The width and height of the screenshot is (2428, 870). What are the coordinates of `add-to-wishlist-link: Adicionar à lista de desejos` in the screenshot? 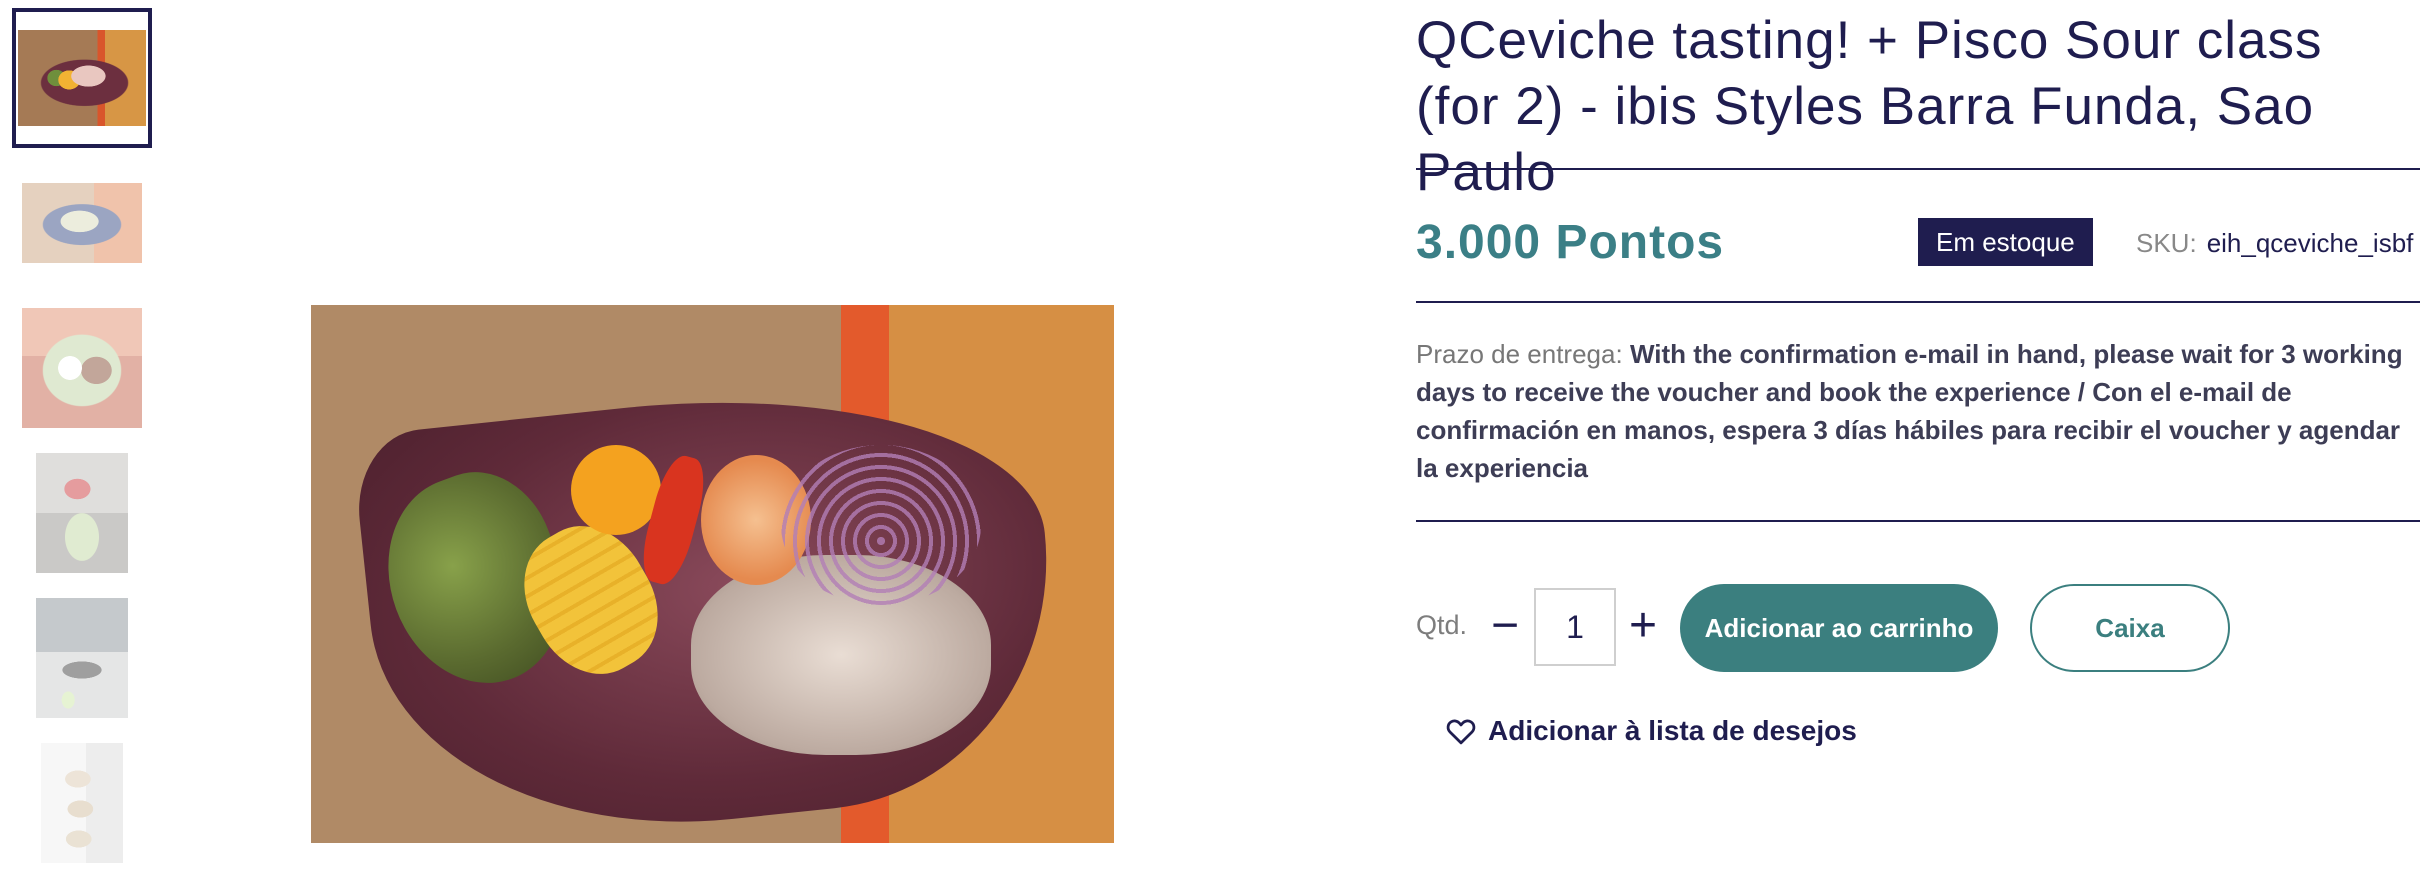 It's located at (1651, 731).